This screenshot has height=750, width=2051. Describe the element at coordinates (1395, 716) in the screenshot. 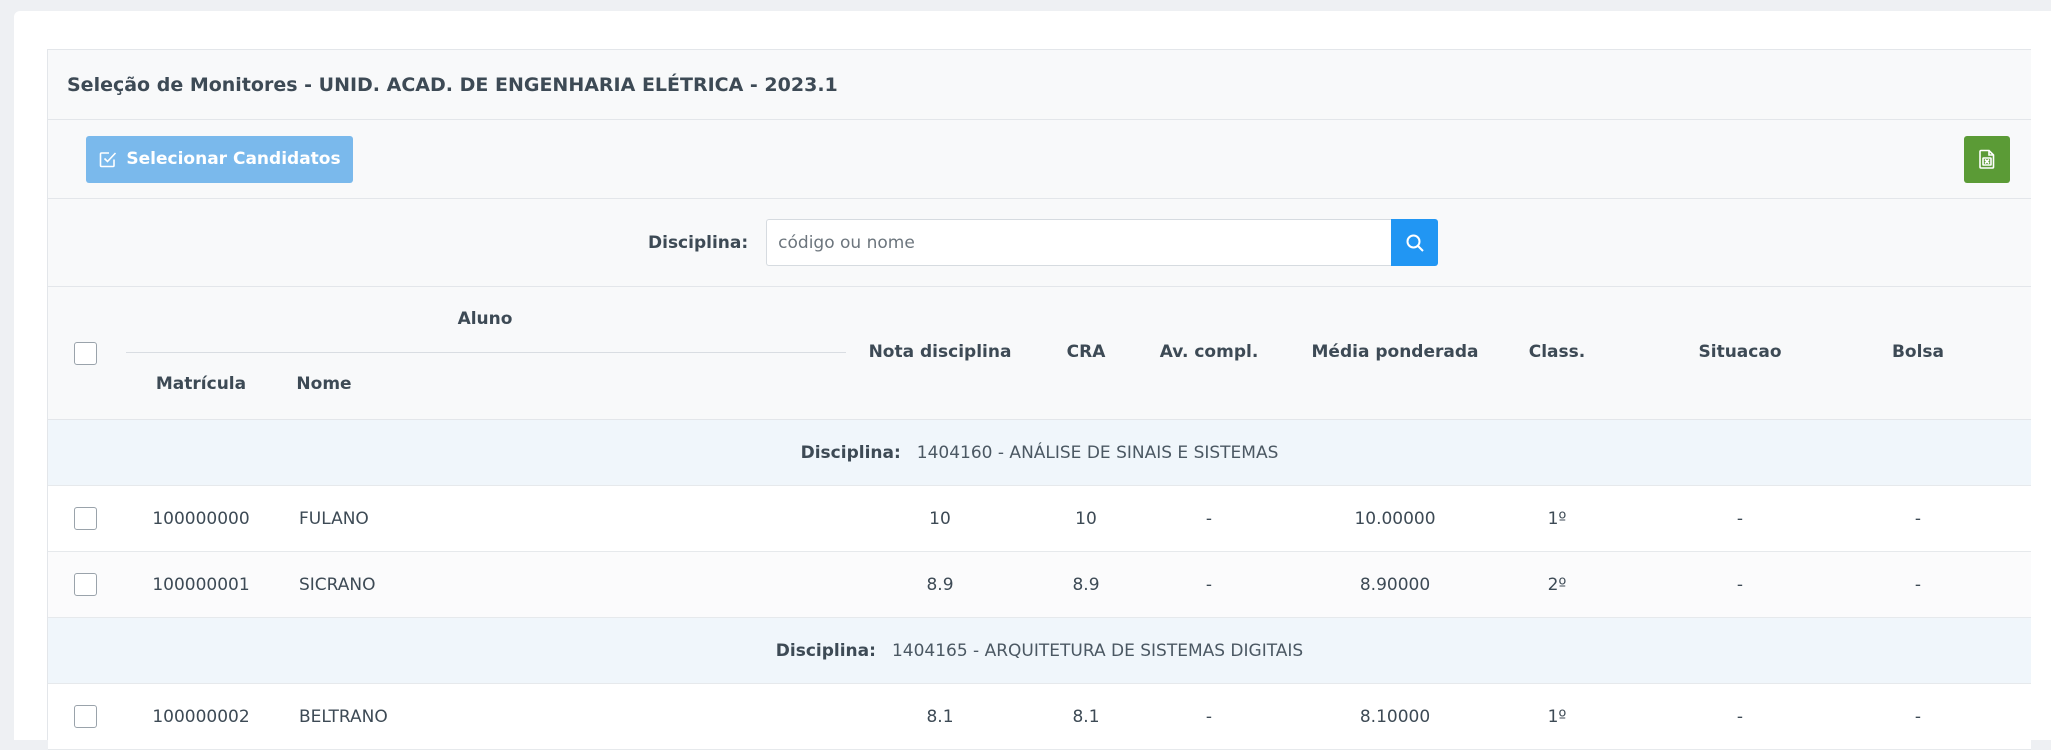

I see `cell-media: 8.10000` at that location.